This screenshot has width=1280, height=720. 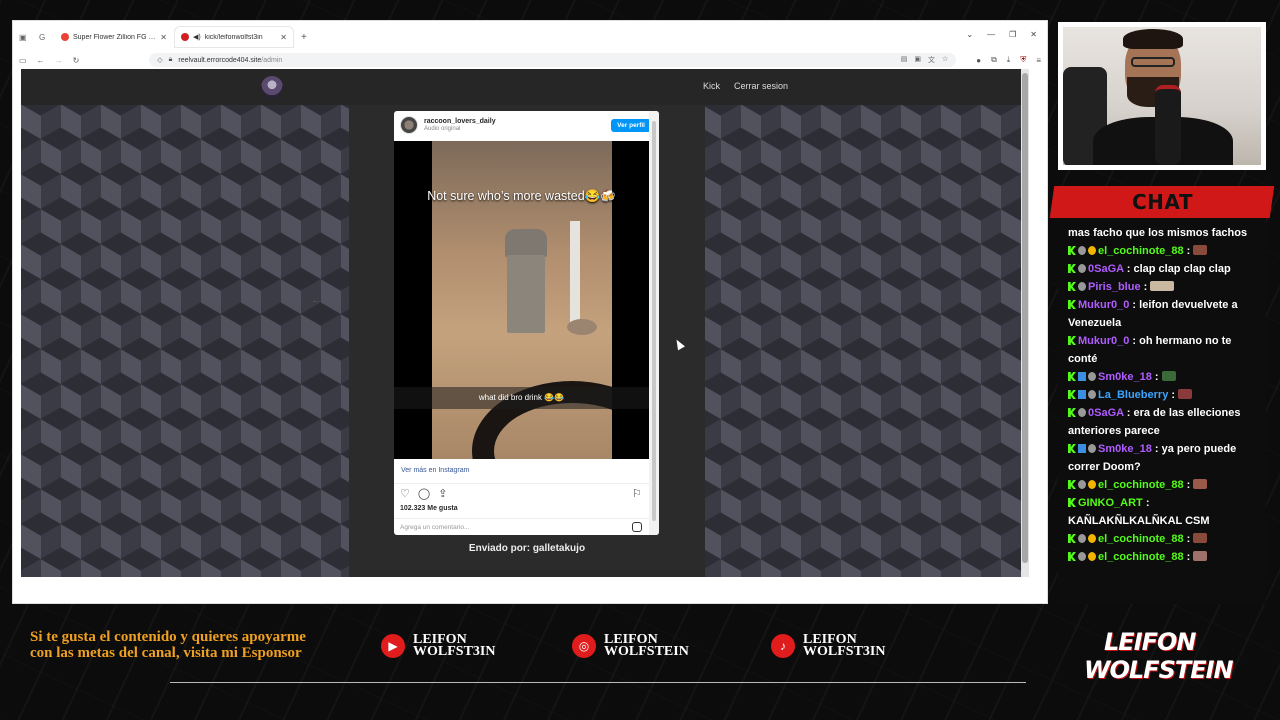 What do you see at coordinates (711, 86) in the screenshot?
I see `nav-kick-link: Kick` at bounding box center [711, 86].